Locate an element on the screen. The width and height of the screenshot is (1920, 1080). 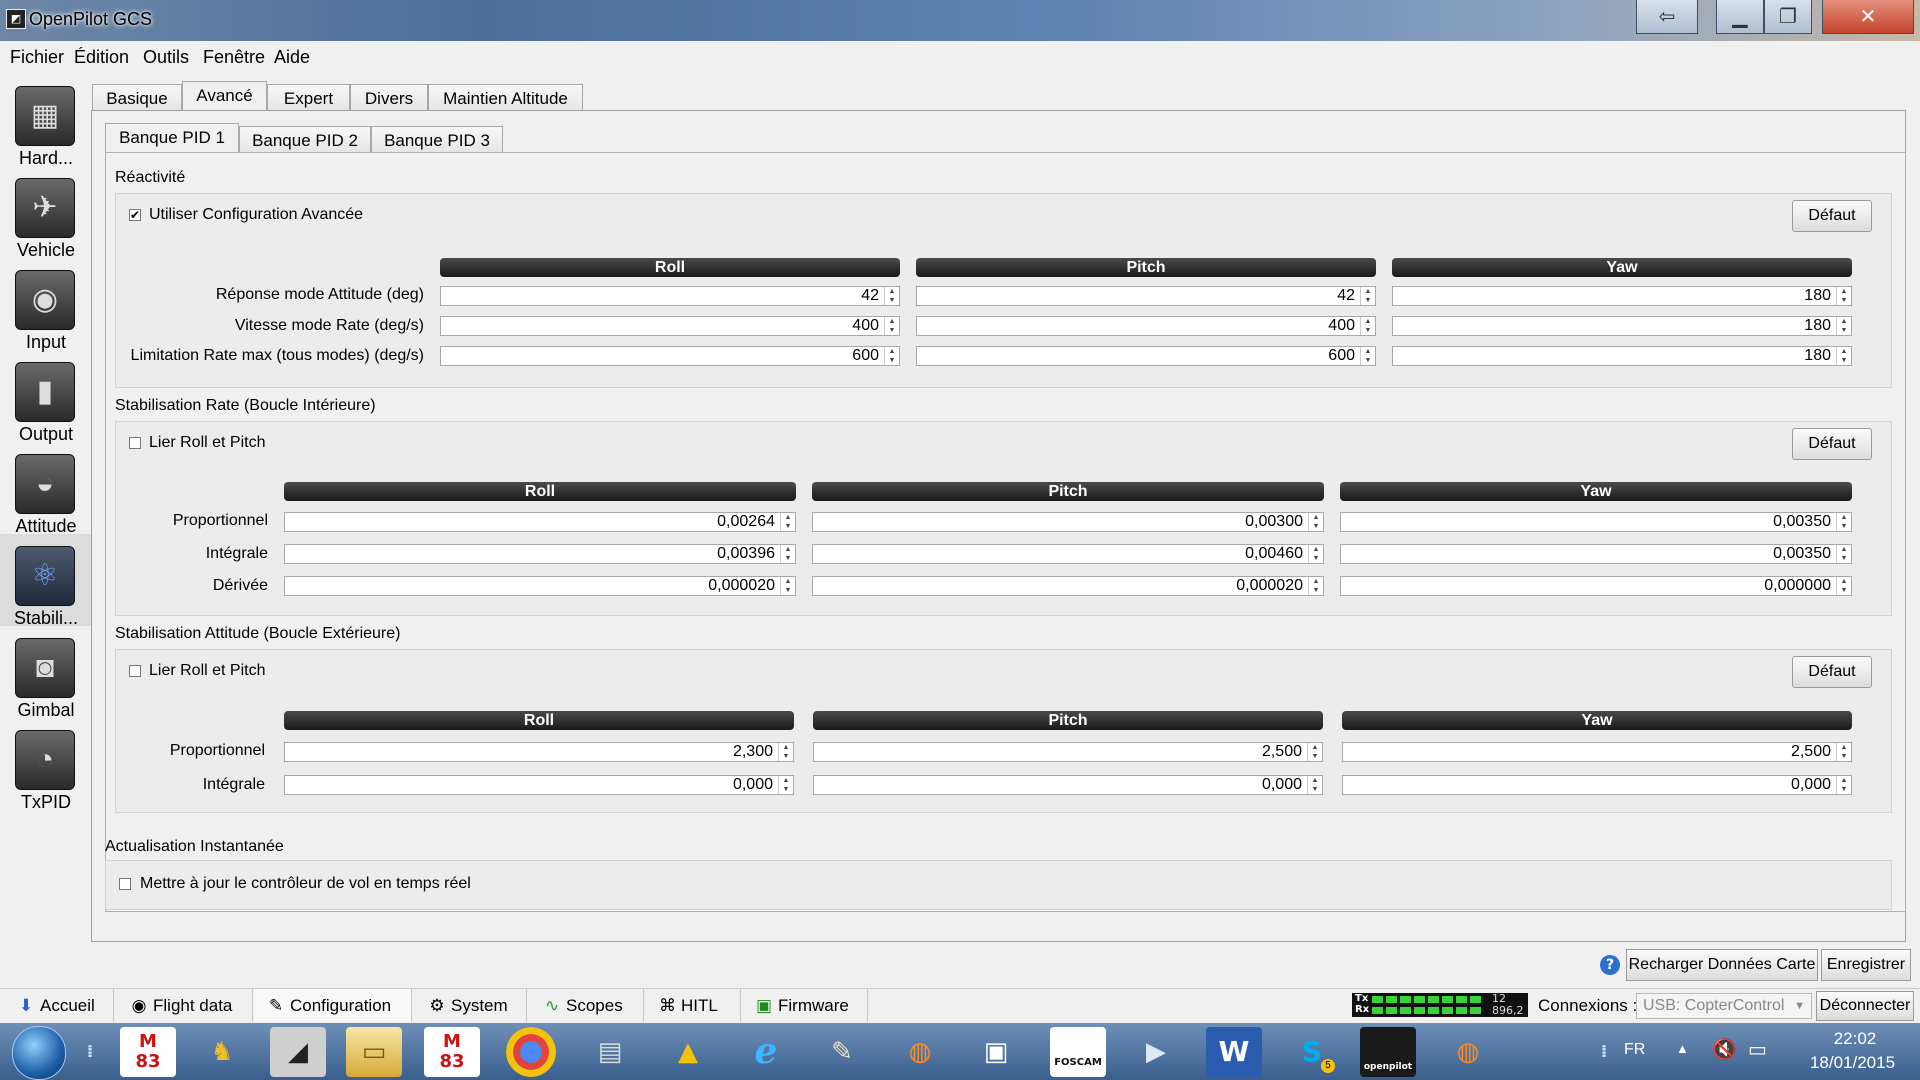
sidebar-item-vehicle: ✈ Vehicle is located at coordinates (46, 213).